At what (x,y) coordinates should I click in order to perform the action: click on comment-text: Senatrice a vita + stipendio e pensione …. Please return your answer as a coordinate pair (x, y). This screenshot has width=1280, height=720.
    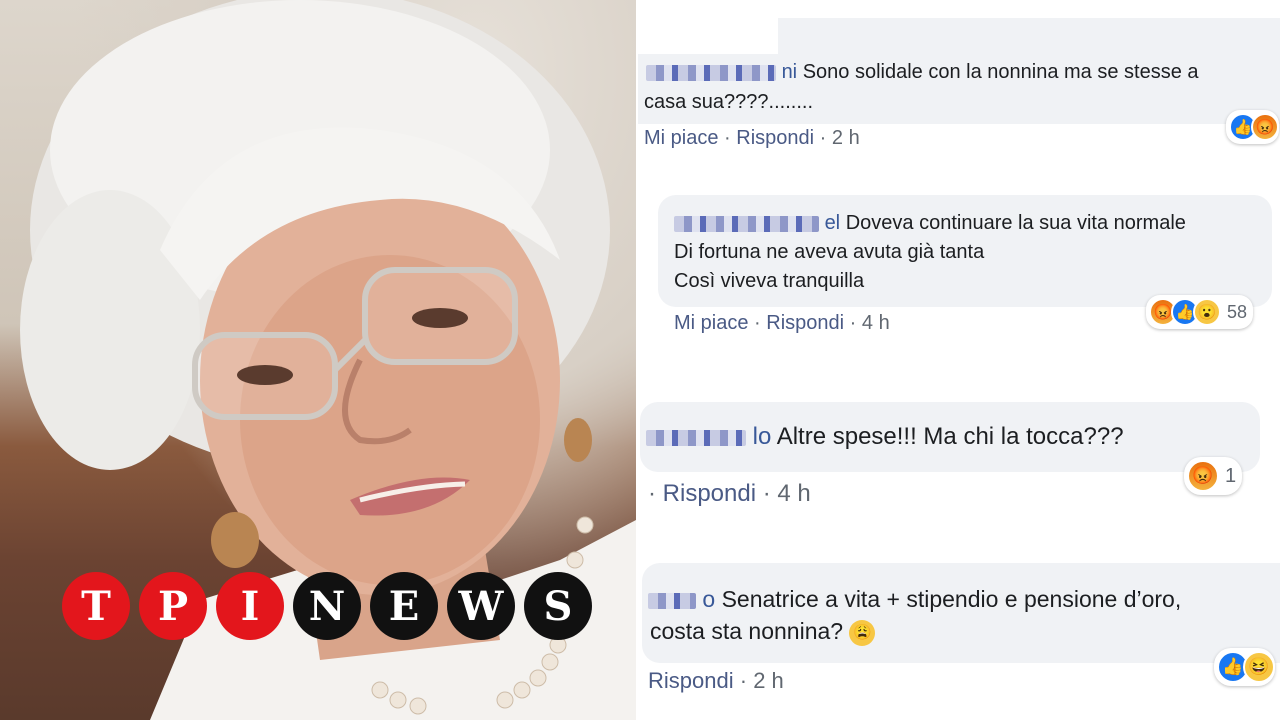
    Looking at the image, I should click on (951, 599).